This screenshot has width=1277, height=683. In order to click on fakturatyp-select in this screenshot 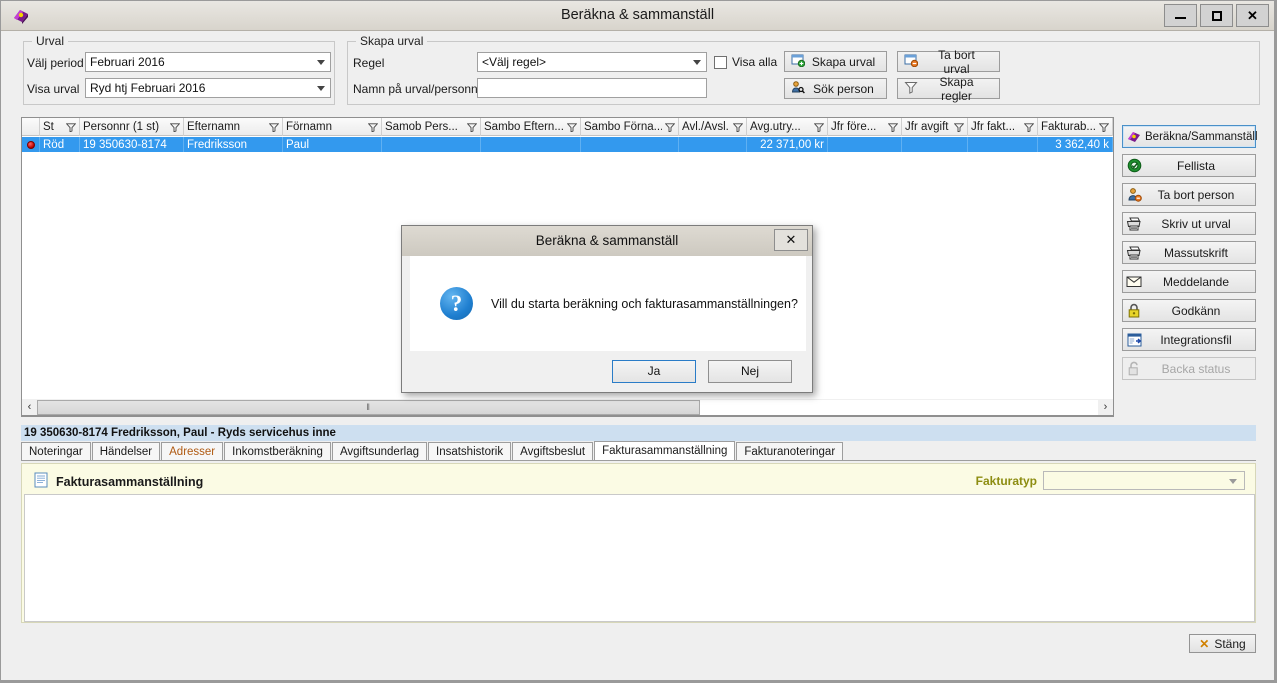, I will do `click(1144, 480)`.